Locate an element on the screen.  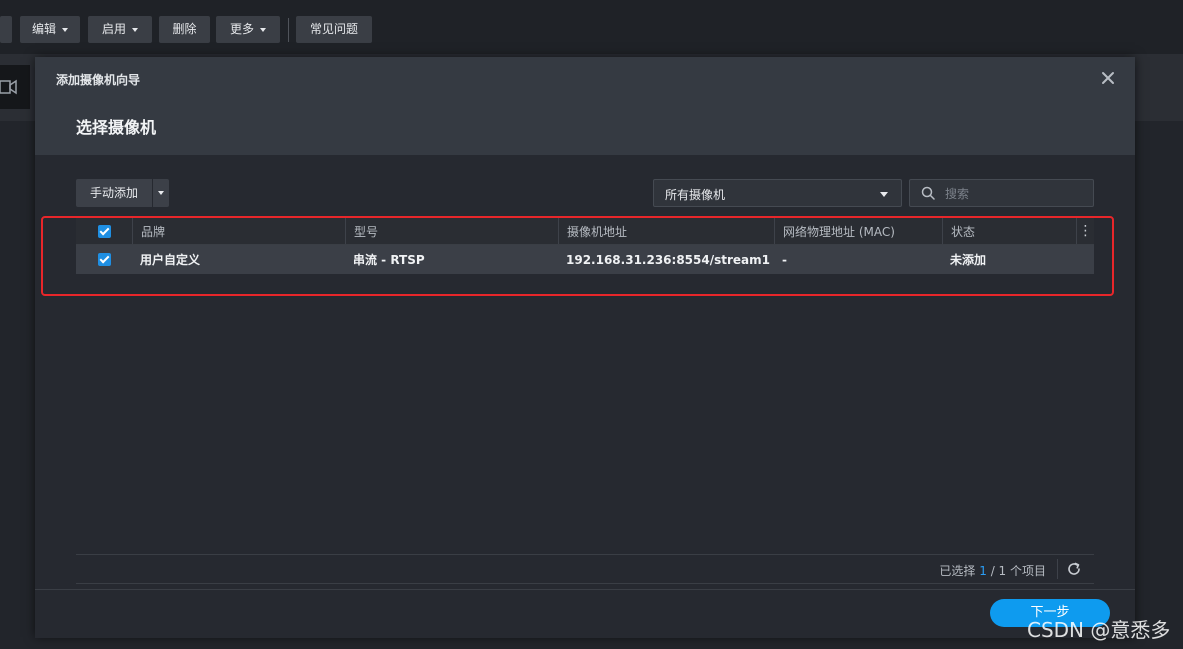
row-brand: 用户自定义 is located at coordinates (170, 260).